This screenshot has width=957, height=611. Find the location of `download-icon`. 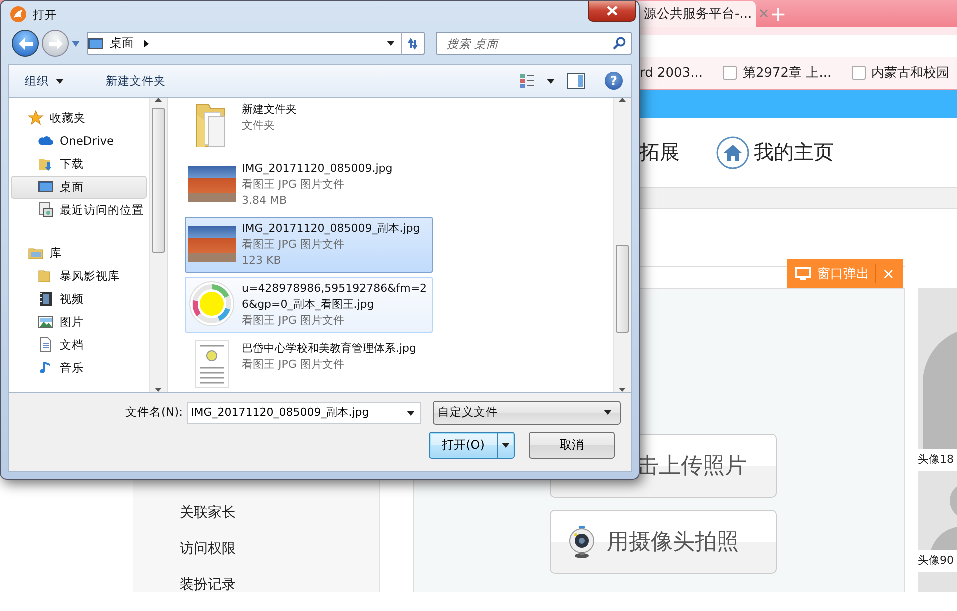

download-icon is located at coordinates (46, 164).